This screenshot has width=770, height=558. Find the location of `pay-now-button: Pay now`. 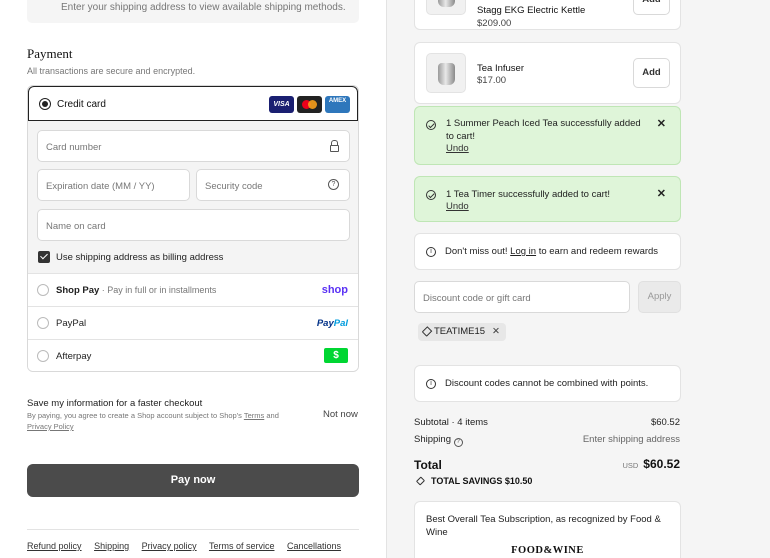

pay-now-button: Pay now is located at coordinates (193, 480).